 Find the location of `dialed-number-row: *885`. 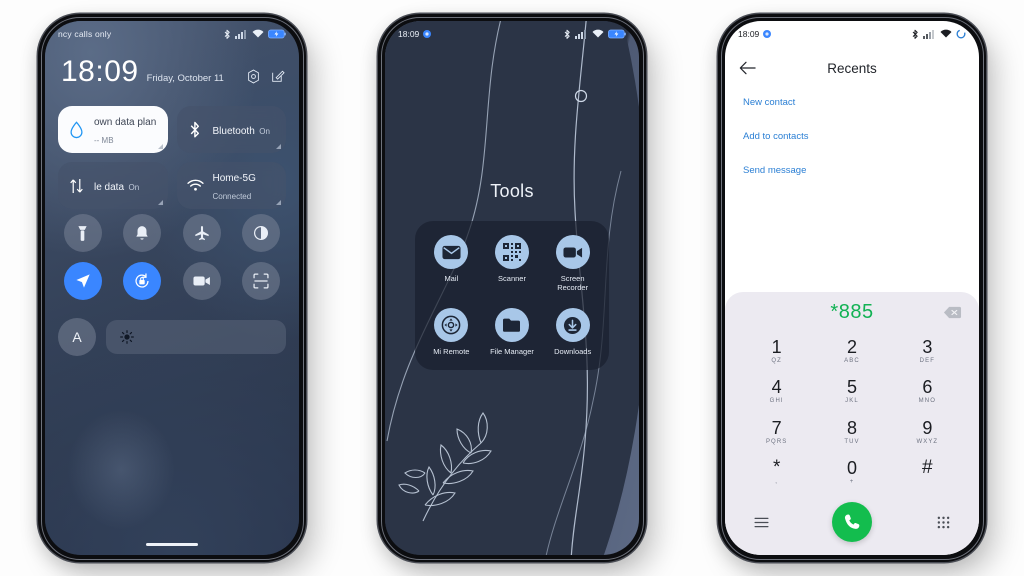

dialed-number-row: *885 is located at coordinates (852, 312).